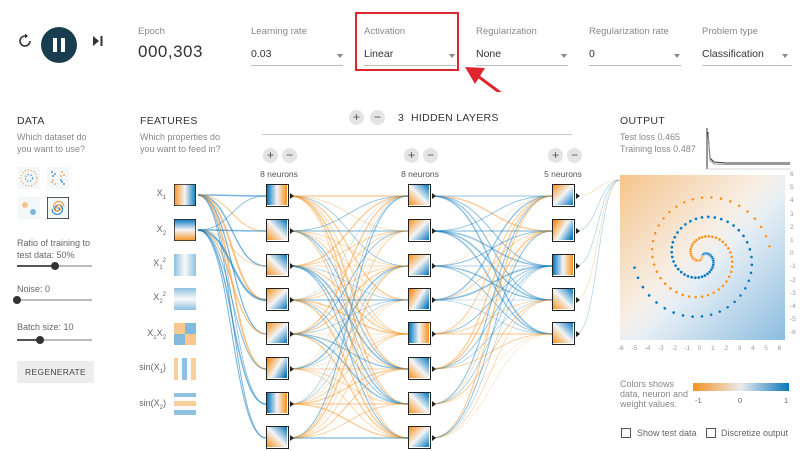 The image size is (810, 451). Describe the element at coordinates (654, 394) in the screenshot. I see `legend-line2: data, neuron and` at that location.